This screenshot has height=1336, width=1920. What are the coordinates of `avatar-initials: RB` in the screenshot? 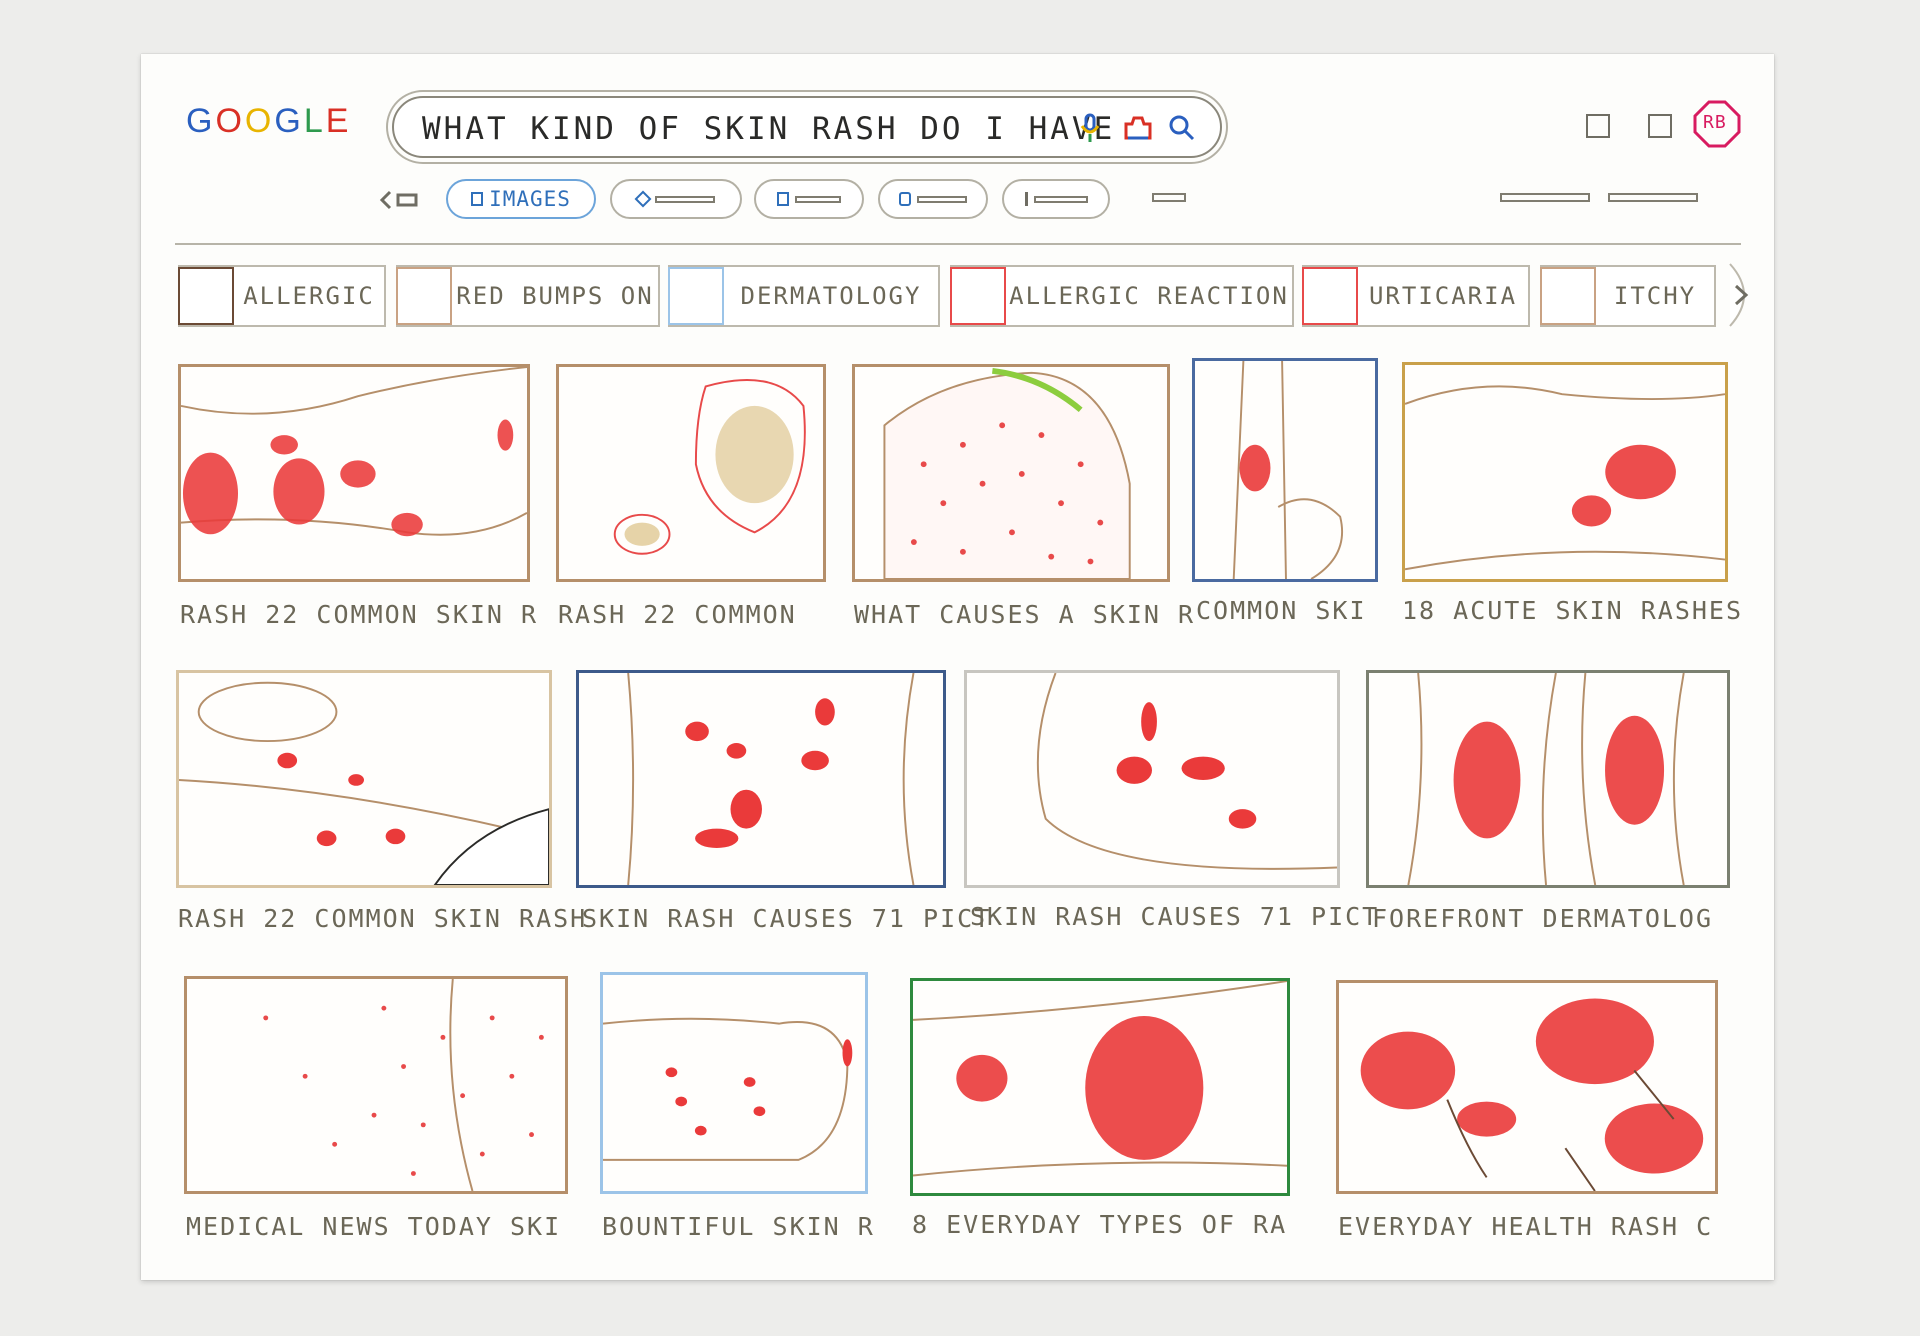 It's located at (1715, 122).